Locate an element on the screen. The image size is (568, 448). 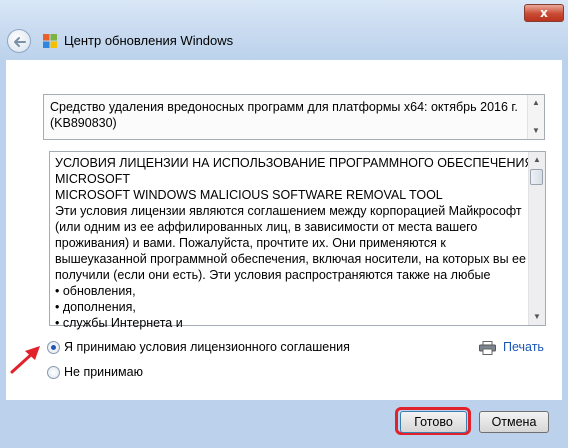
printer-icon is located at coordinates (487, 348).